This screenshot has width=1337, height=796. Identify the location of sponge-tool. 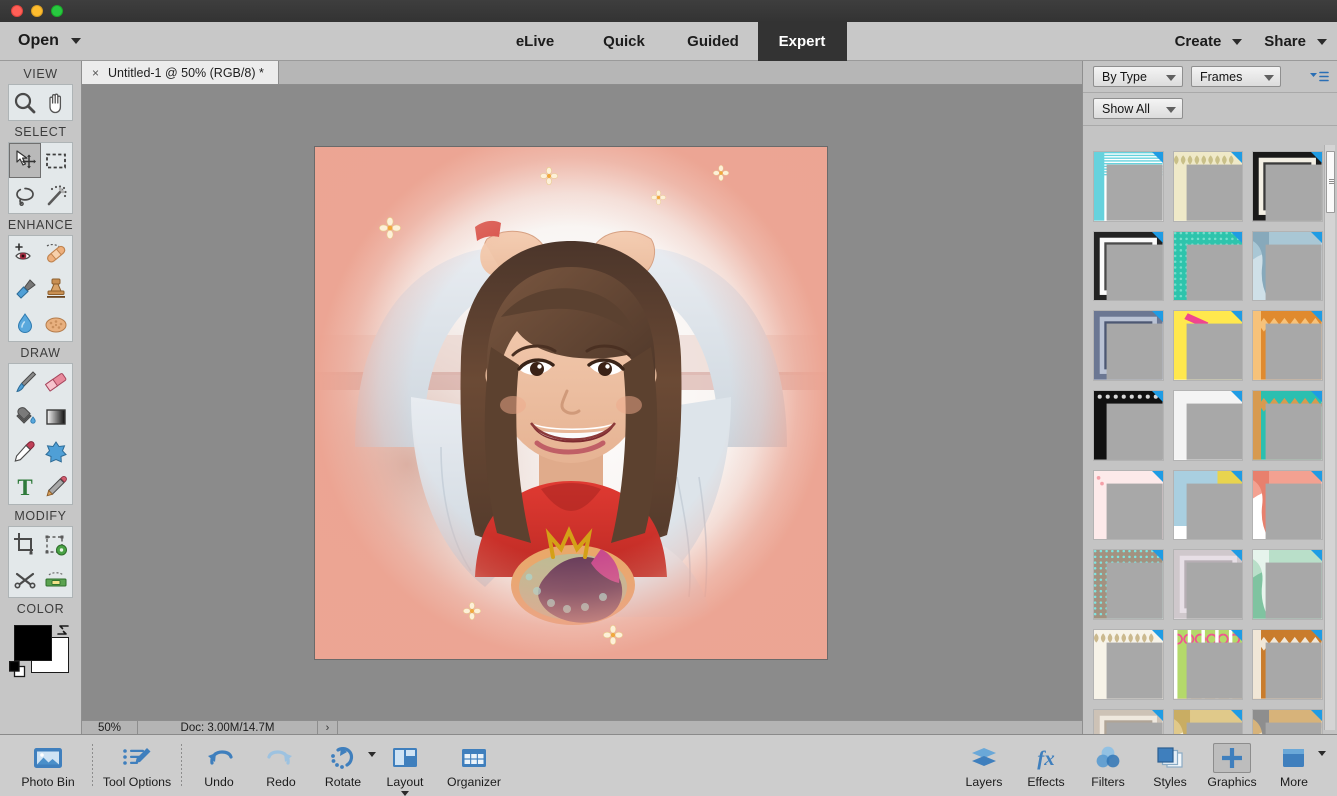
(57, 323).